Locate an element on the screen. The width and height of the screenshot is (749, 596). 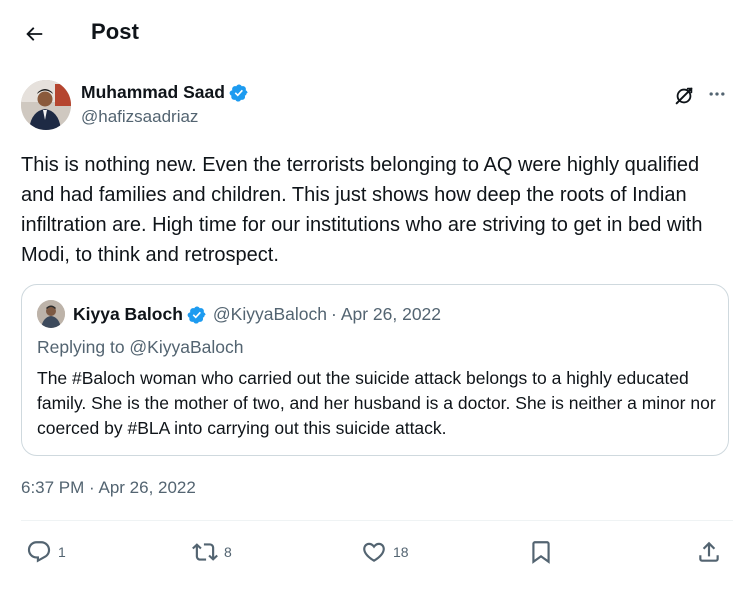
repost-button: 8 is located at coordinates (212, 552).